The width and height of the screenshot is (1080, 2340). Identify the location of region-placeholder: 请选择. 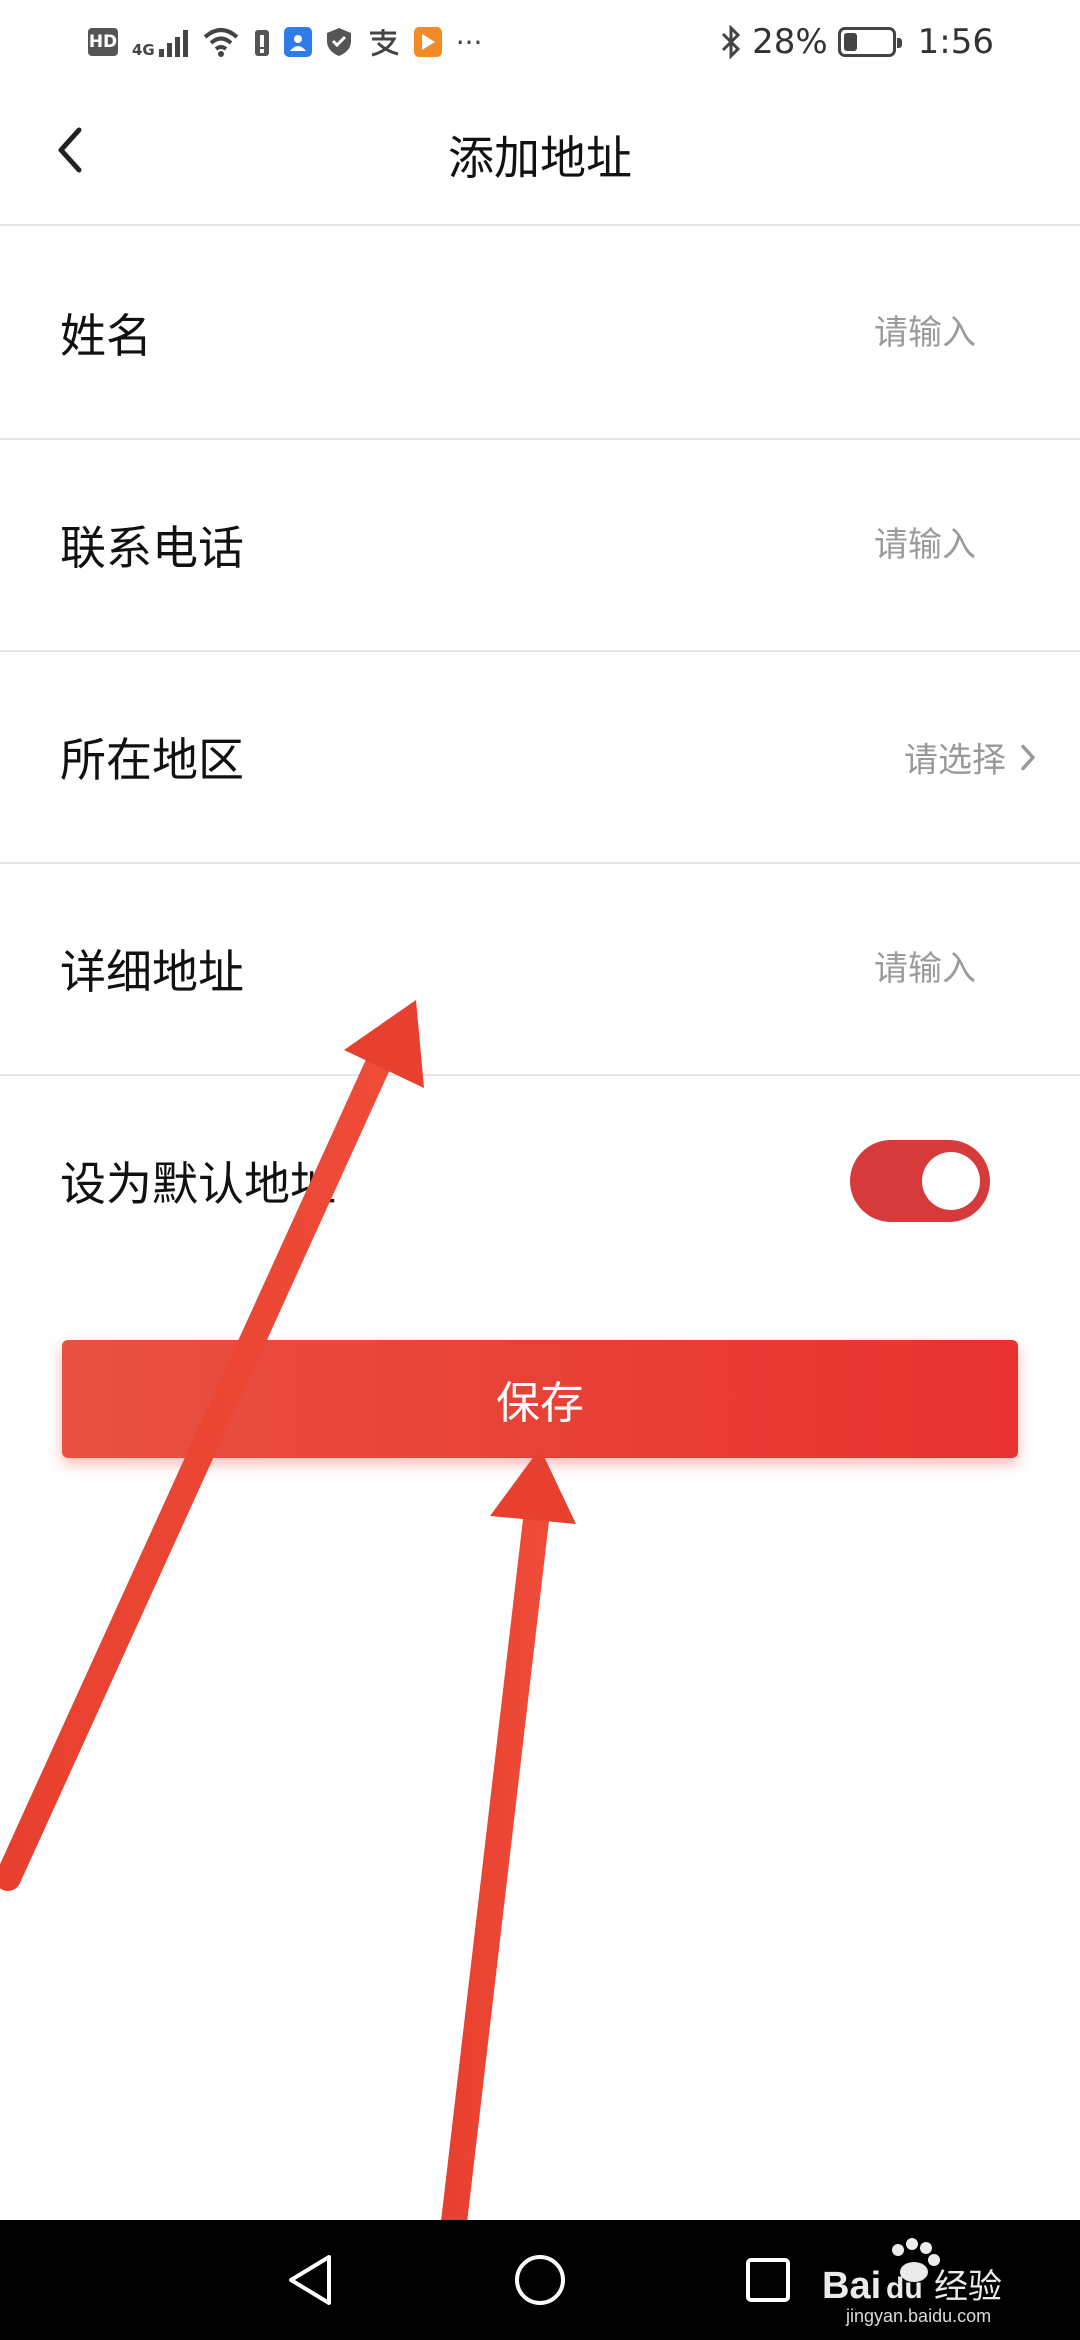
(955, 760).